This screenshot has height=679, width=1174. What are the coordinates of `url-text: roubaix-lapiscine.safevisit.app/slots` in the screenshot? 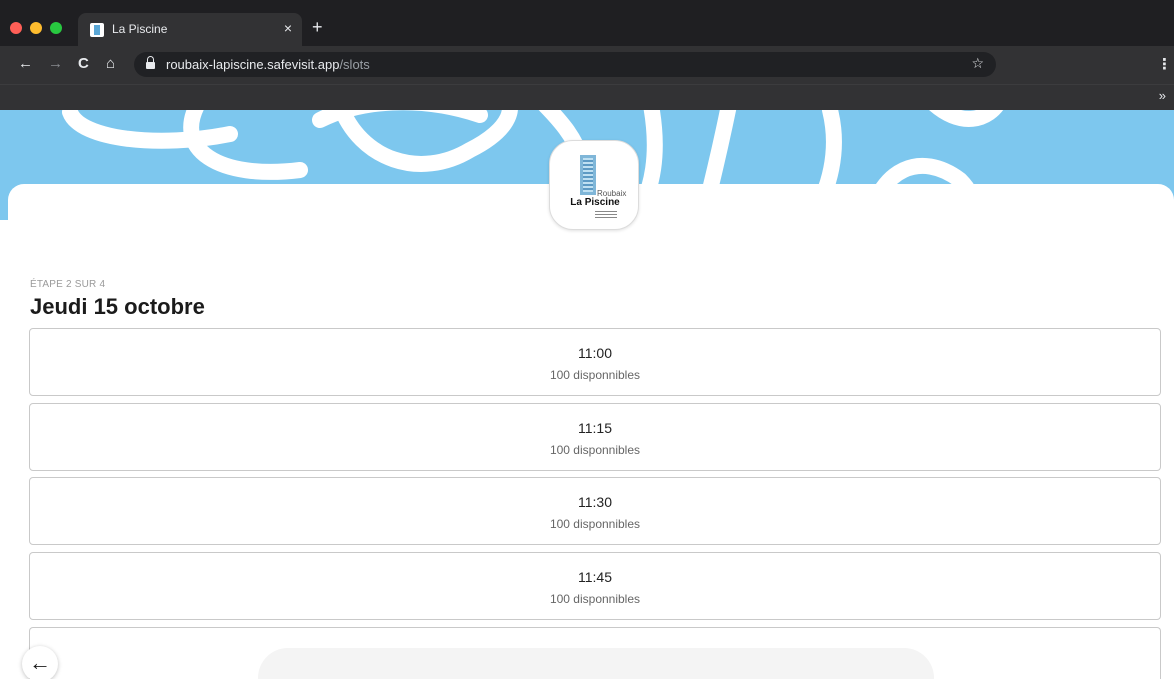 It's located at (268, 64).